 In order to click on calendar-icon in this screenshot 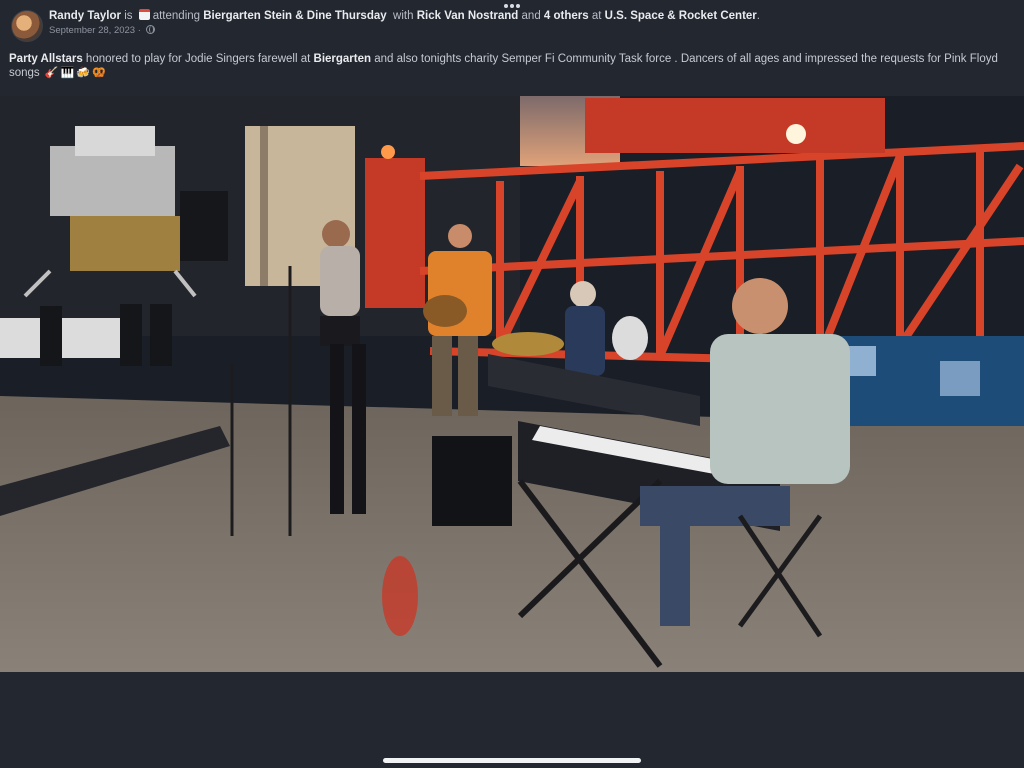, I will do `click(144, 14)`.